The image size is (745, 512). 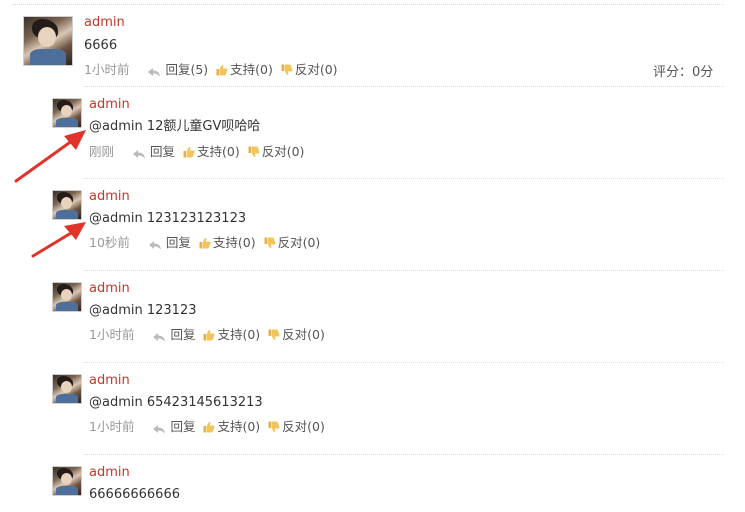 What do you see at coordinates (143, 310) in the screenshot?
I see `comment-text: @admin 123123` at bounding box center [143, 310].